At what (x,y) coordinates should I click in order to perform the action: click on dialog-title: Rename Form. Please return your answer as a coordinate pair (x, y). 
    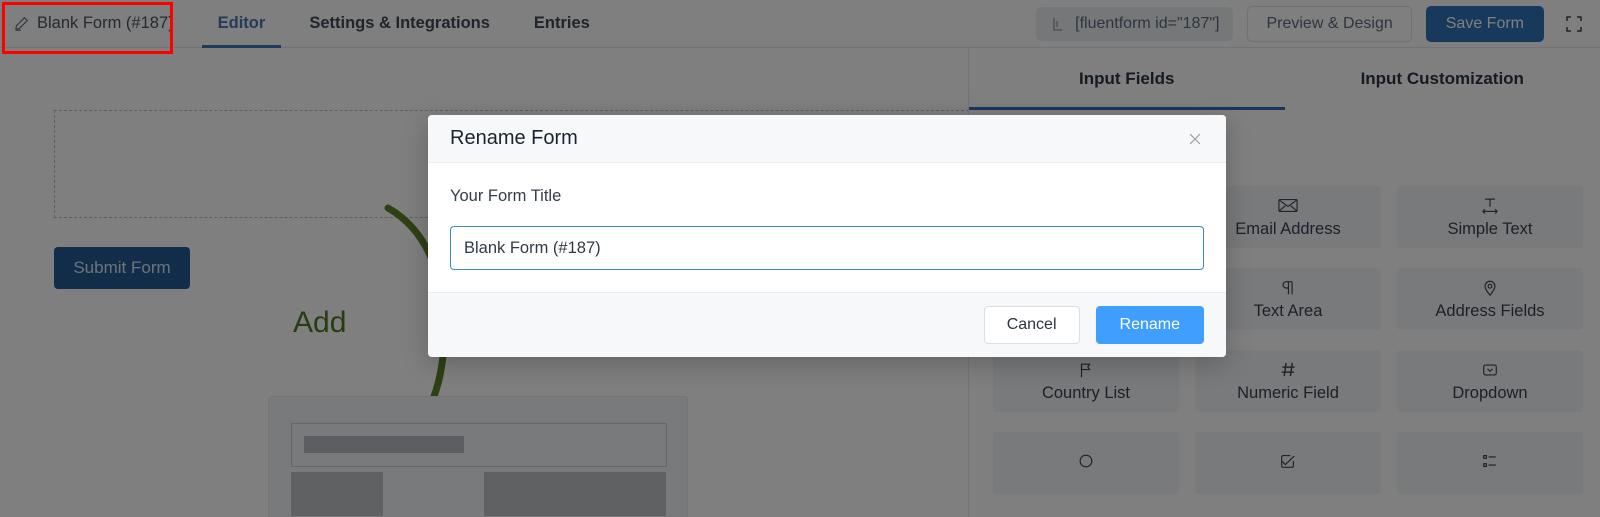
    Looking at the image, I should click on (514, 138).